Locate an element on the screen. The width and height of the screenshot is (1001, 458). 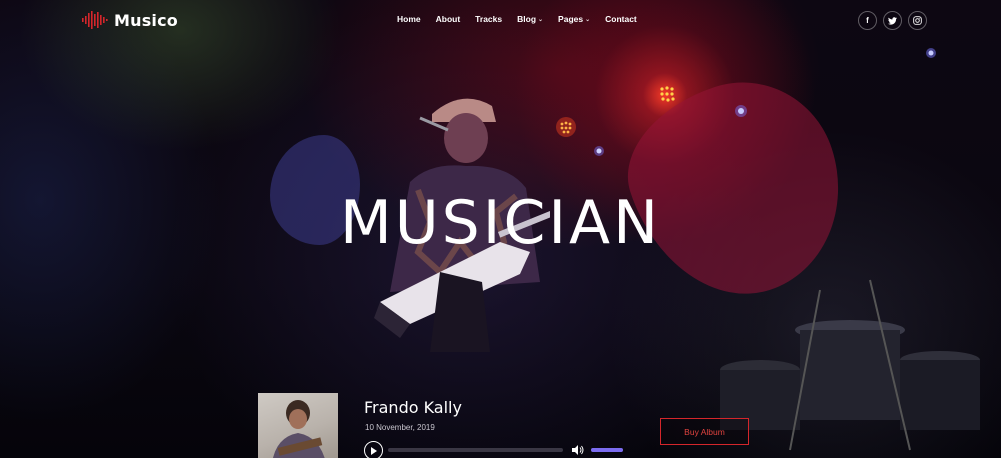
facebook-icon: f is located at coordinates (867, 20).